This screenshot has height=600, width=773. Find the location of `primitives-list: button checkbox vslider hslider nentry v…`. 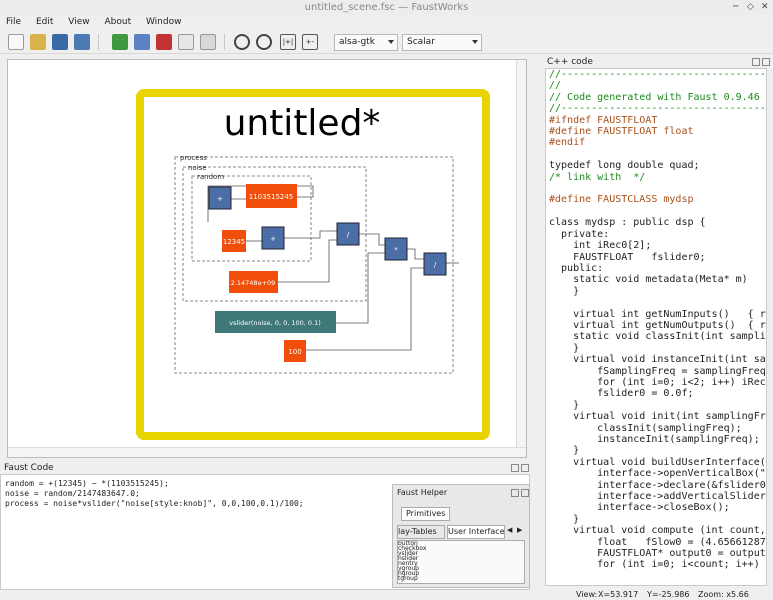

primitives-list: button checkbox vslider hslider nentry v… is located at coordinates (461, 562).